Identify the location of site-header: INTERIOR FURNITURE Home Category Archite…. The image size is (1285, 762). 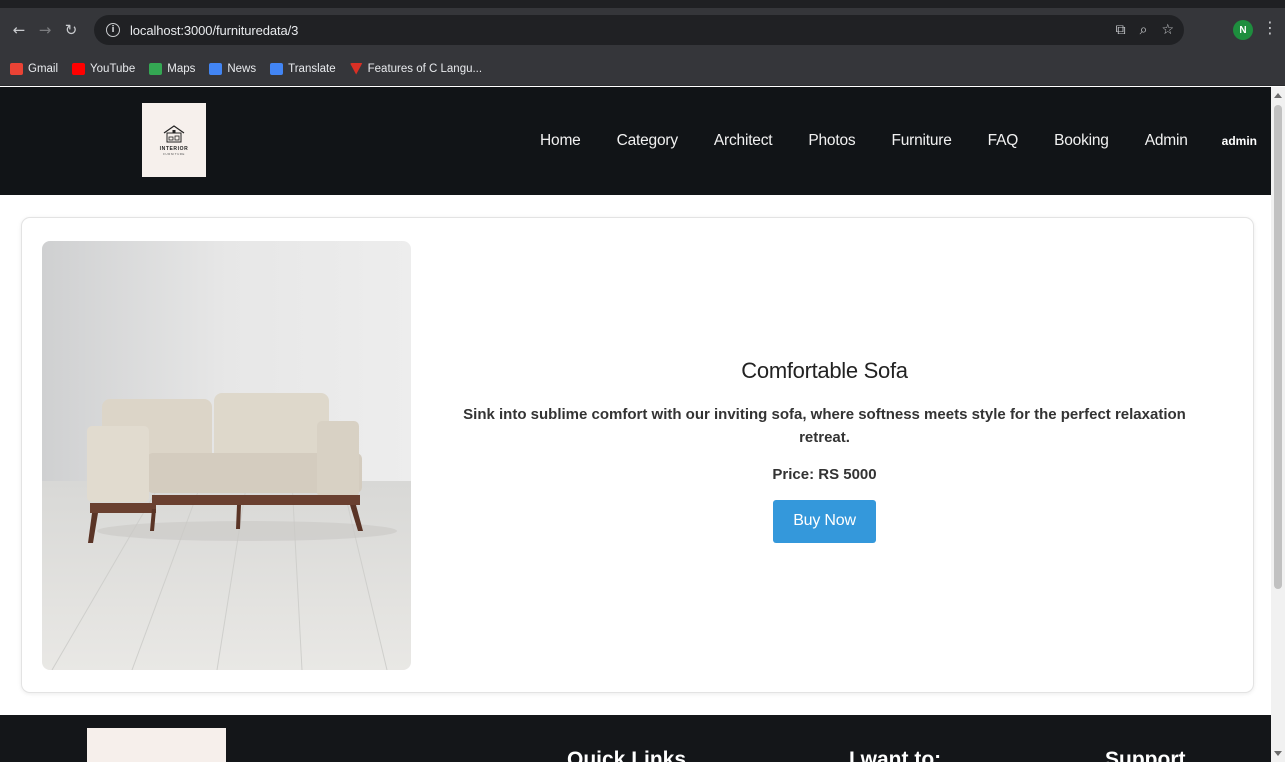
(635, 141).